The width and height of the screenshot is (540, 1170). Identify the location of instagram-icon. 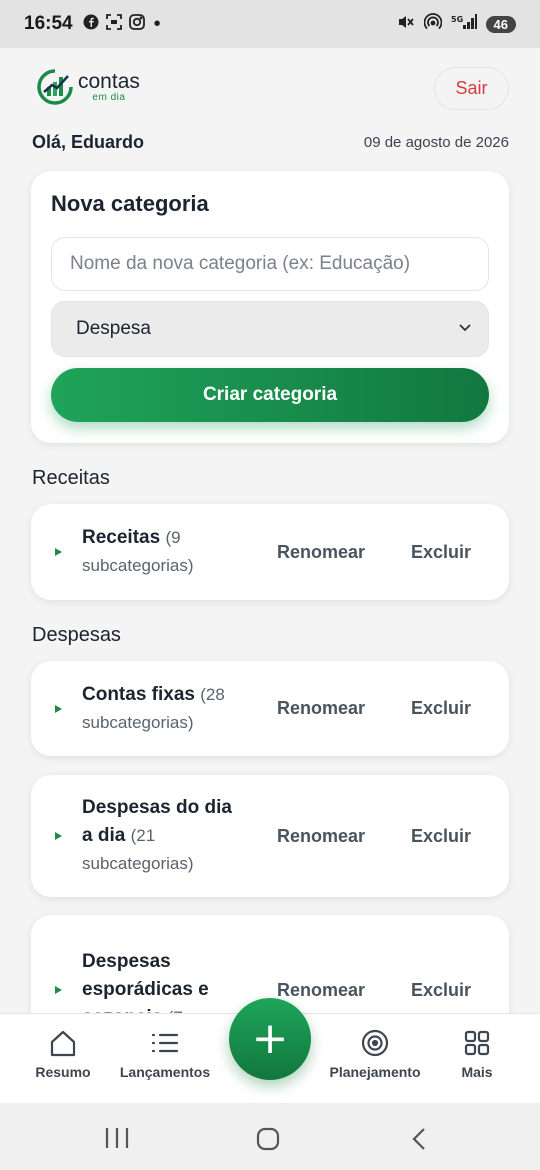
(136, 24).